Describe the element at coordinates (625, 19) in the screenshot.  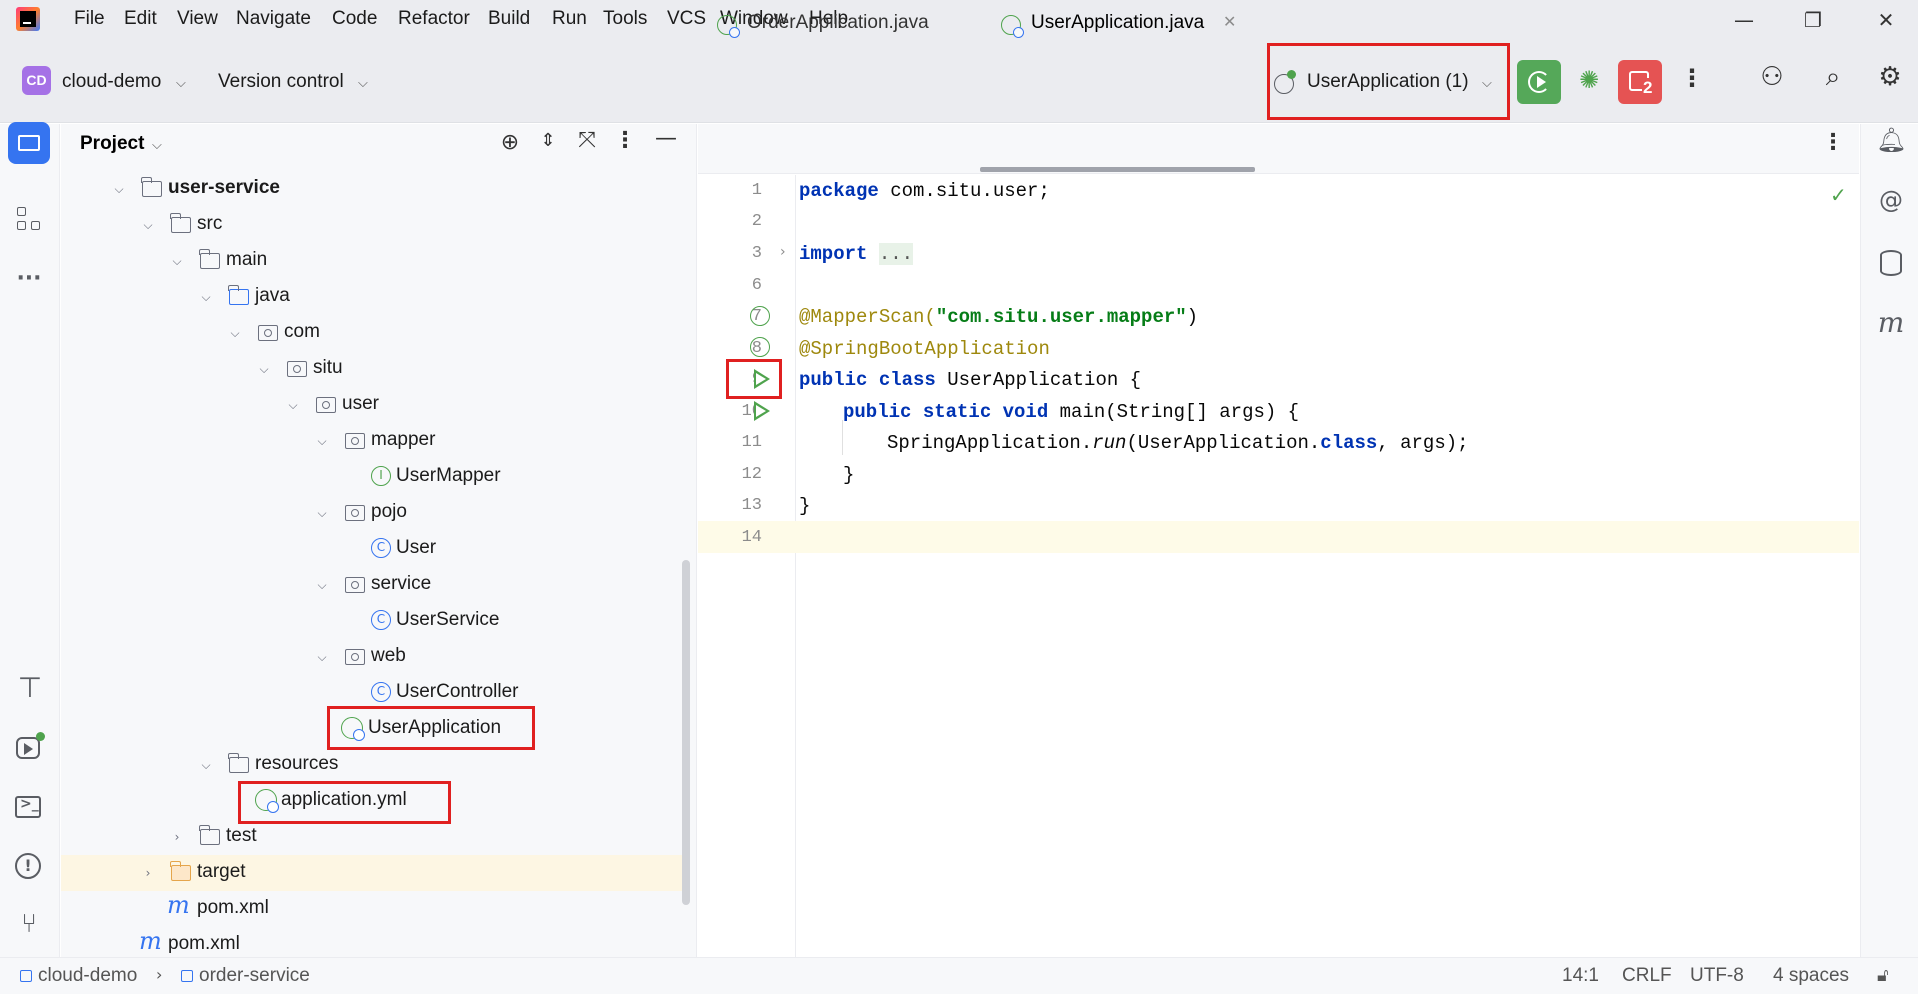
I see `menu-tools: Tools` at that location.